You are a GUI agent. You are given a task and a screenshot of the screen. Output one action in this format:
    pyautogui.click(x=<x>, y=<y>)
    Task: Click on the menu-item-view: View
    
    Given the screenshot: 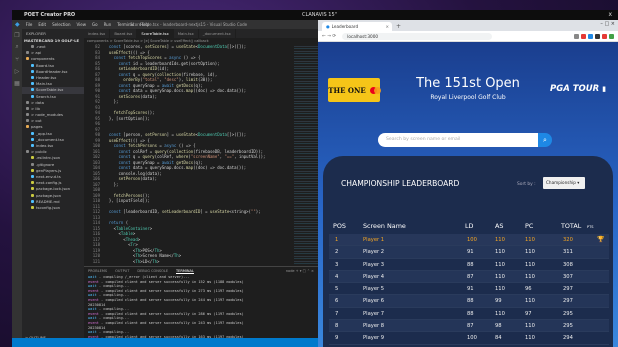 What is the action you would take?
    pyautogui.click(x=82, y=24)
    